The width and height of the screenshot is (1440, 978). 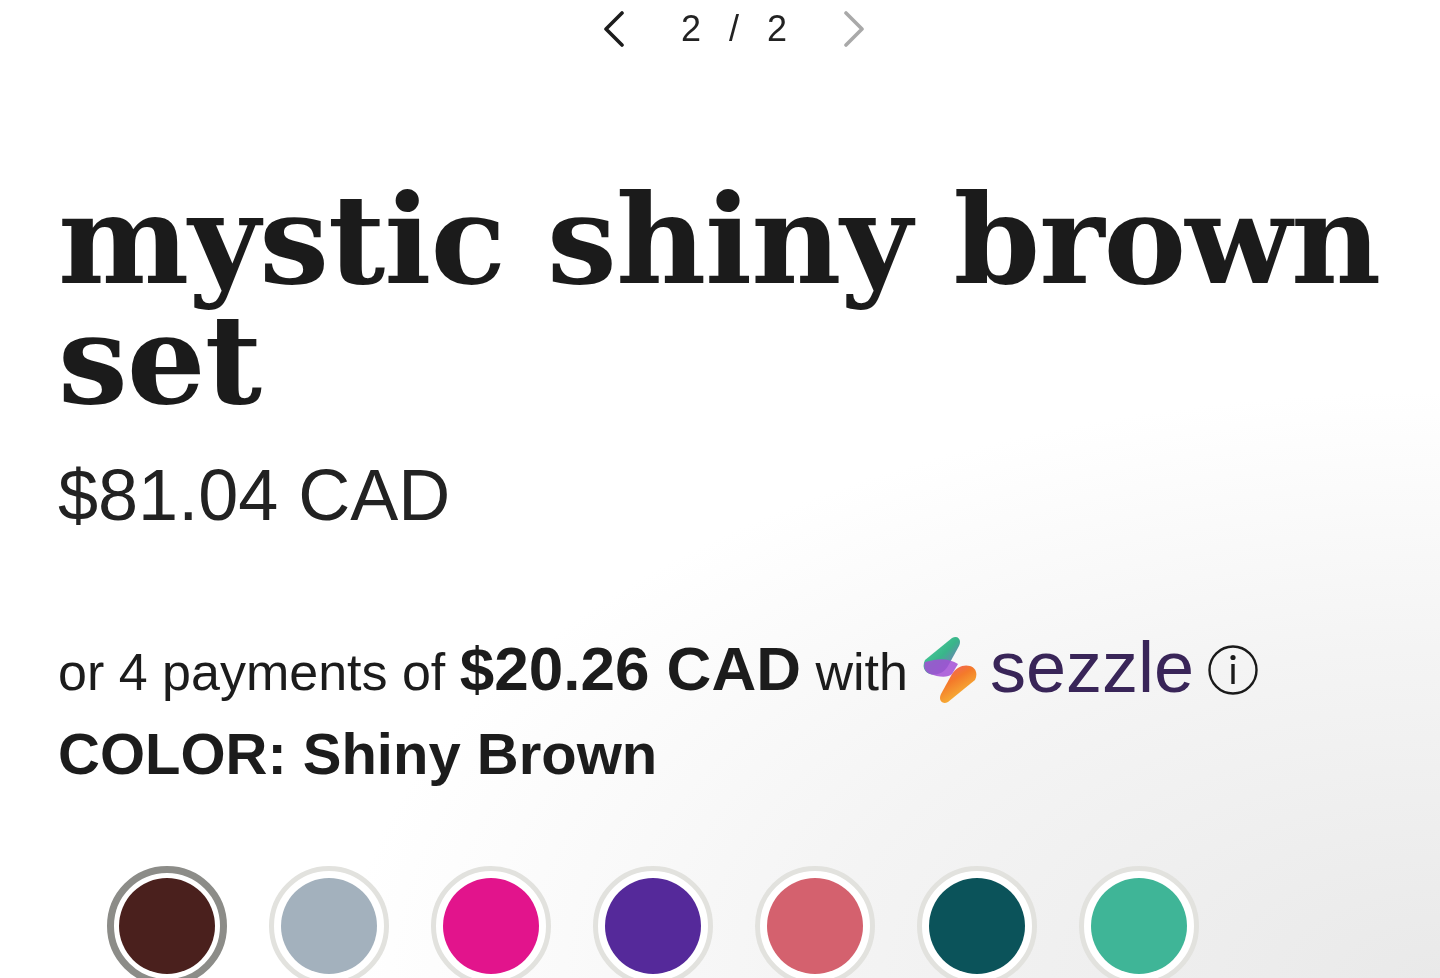 I want to click on option-value: Shiny Brown, so click(x=480, y=754).